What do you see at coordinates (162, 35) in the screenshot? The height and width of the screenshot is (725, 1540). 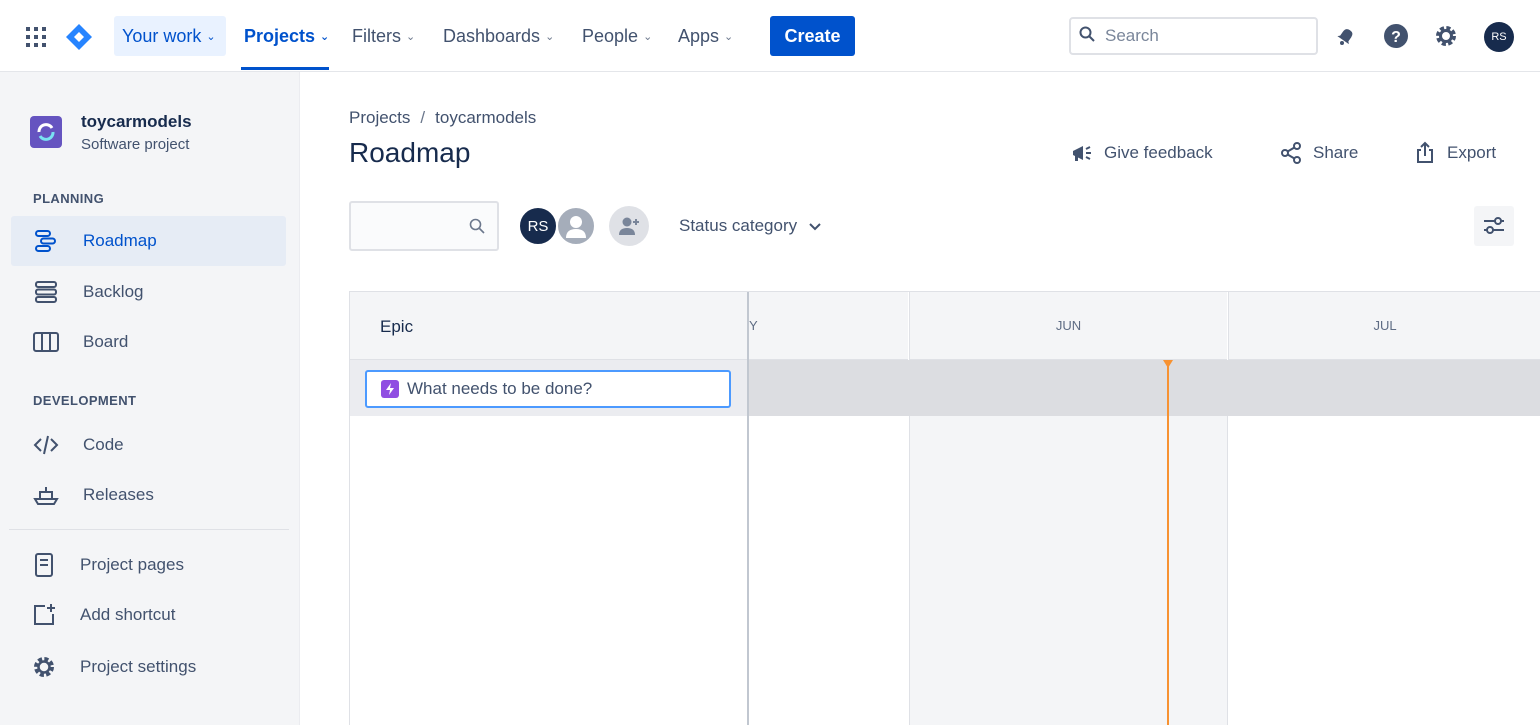 I see `nav-your-work-label: Your work` at bounding box center [162, 35].